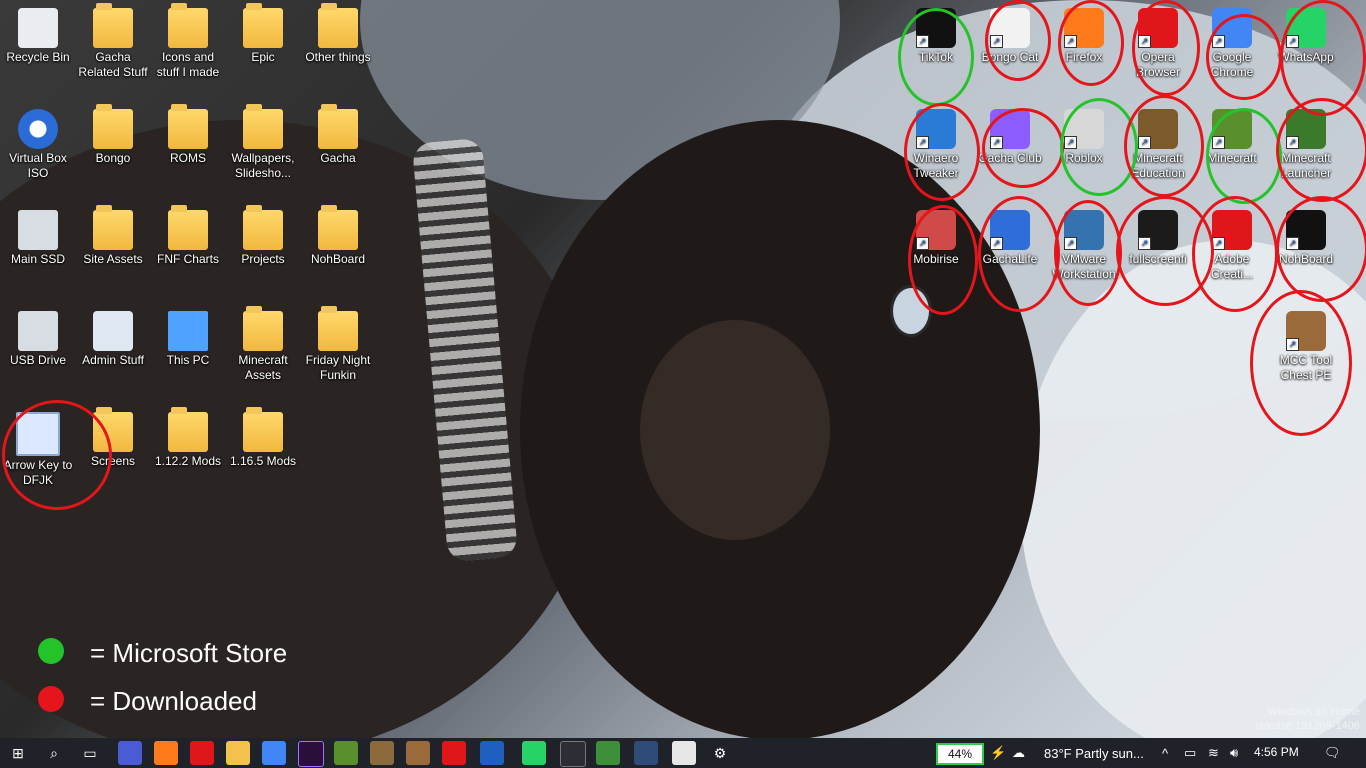 This screenshot has width=1366, height=768. Describe the element at coordinates (263, 259) in the screenshot. I see `desktop-icon-label: Projects` at that location.